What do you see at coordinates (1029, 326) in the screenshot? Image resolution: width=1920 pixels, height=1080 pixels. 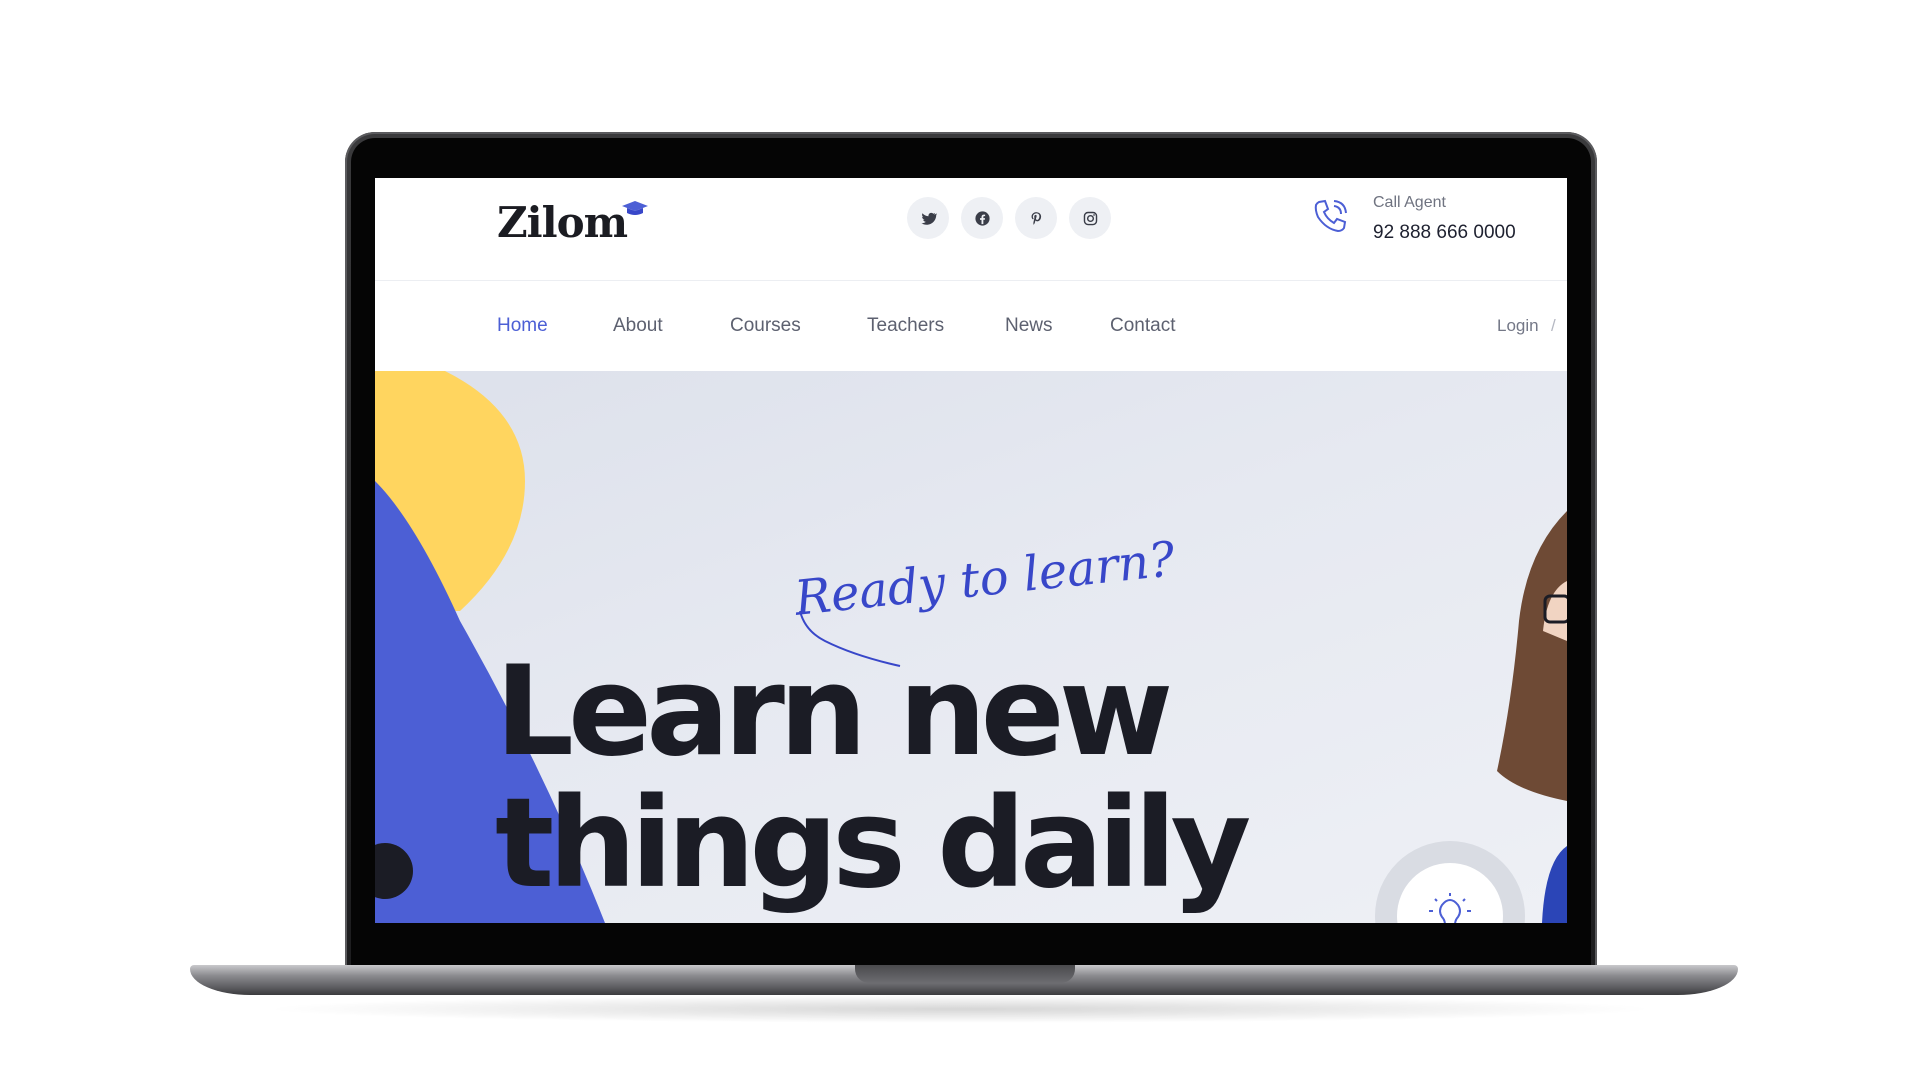 I see `nav-item-news: News` at bounding box center [1029, 326].